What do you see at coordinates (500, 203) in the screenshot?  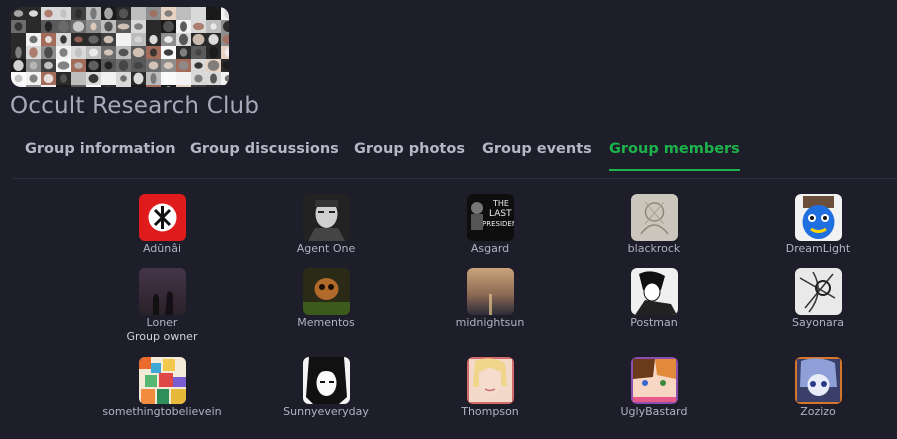 I see `svg-text: THE` at bounding box center [500, 203].